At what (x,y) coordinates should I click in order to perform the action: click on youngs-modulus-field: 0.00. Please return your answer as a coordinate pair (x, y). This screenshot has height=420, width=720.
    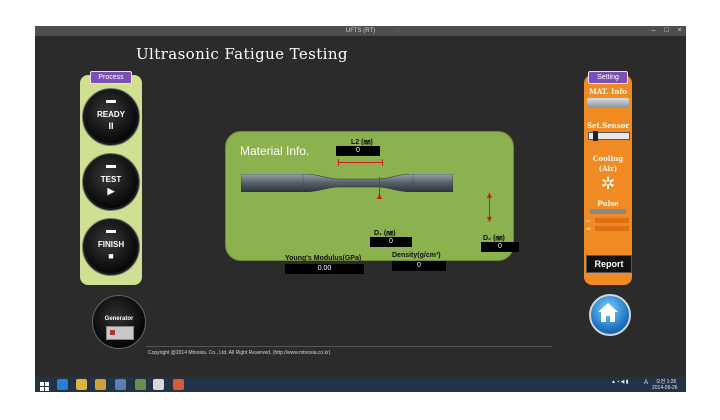
    Looking at the image, I should click on (324, 269).